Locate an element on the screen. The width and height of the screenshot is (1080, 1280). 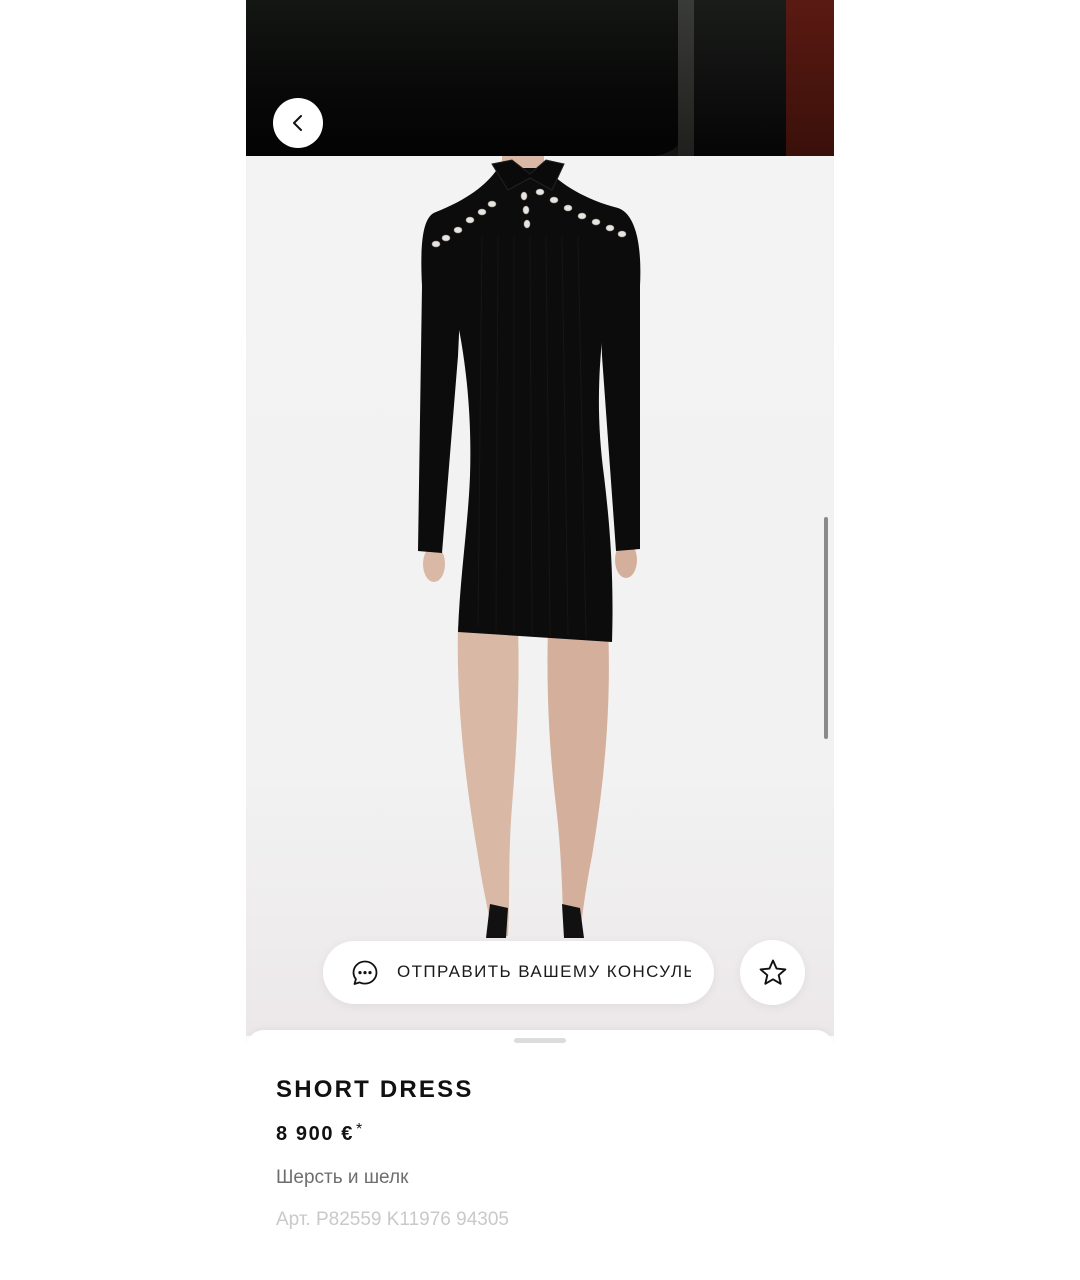
star-icon is located at coordinates (772, 972).